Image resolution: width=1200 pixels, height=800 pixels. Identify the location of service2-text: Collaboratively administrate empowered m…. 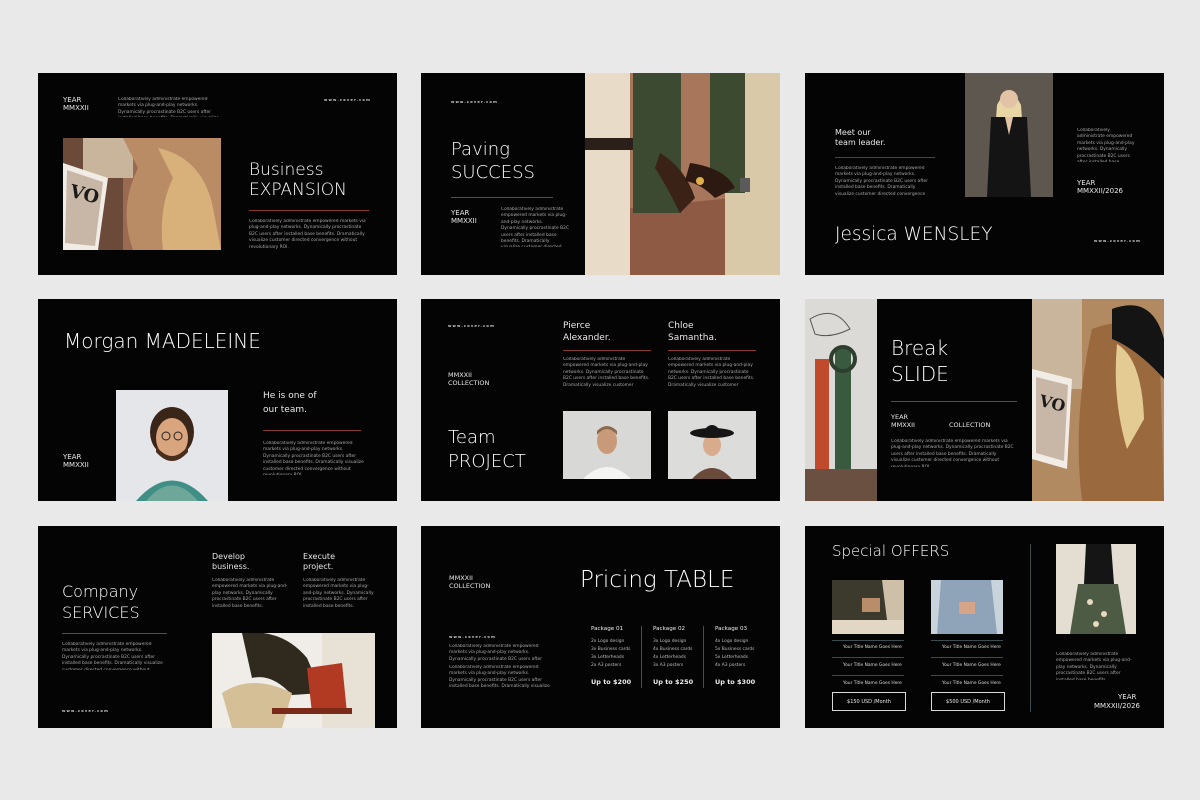
(338, 593).